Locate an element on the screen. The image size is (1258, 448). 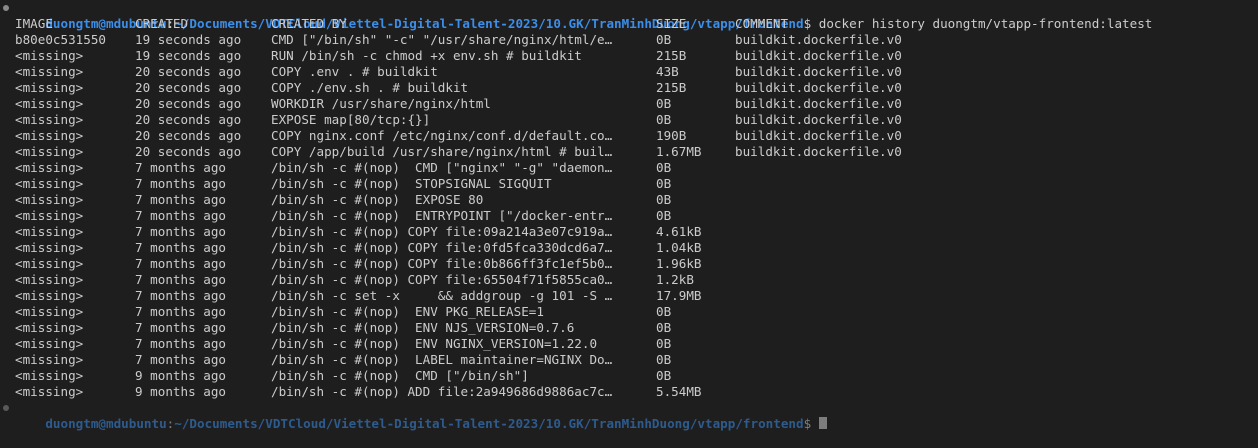
row-created-by: COPY .env . # buildkit is located at coordinates (354, 71).